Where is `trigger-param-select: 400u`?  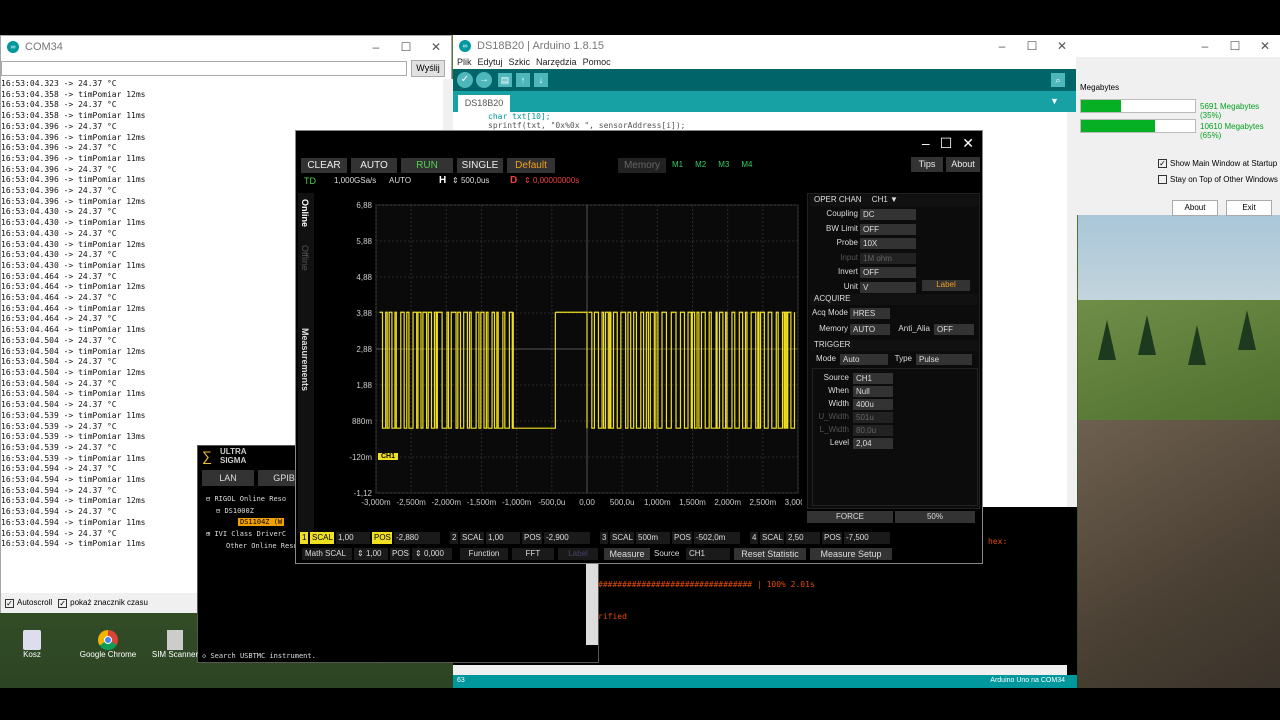 trigger-param-select: 400u is located at coordinates (873, 404).